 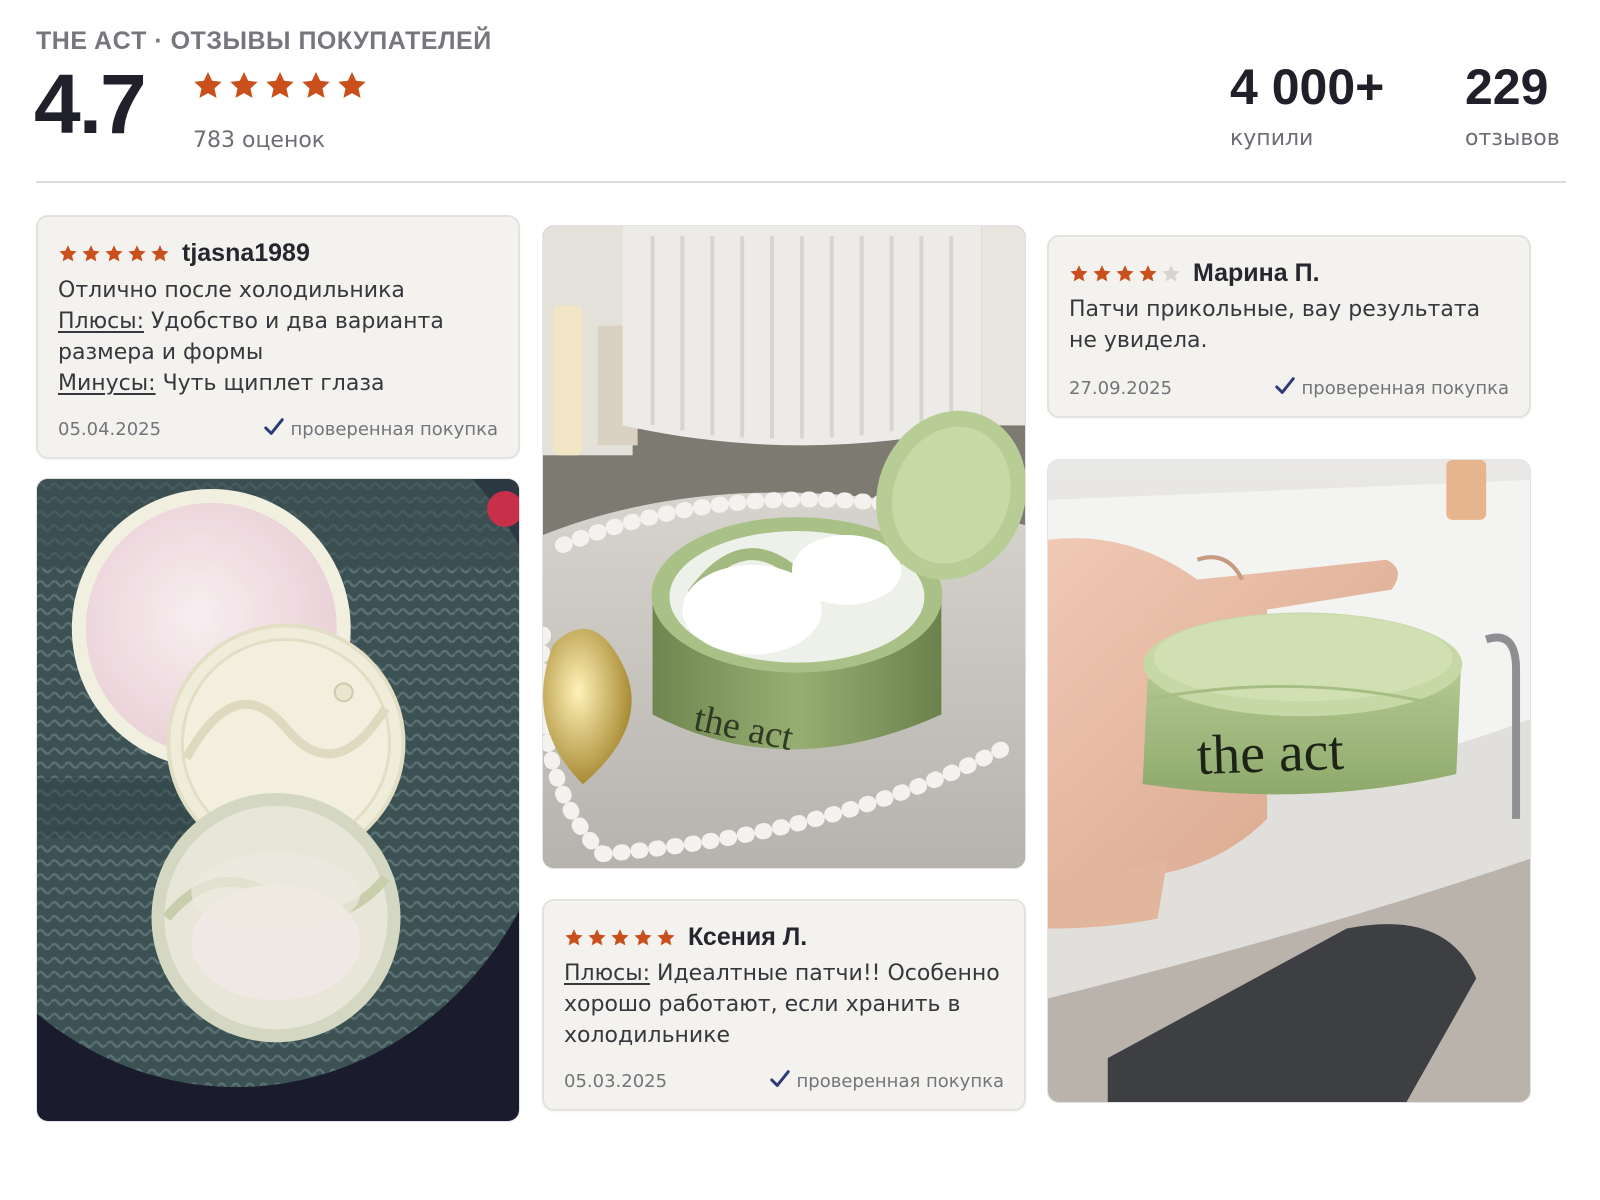 I want to click on stat-bought: 4 000+ купили, so click(x=1307, y=106).